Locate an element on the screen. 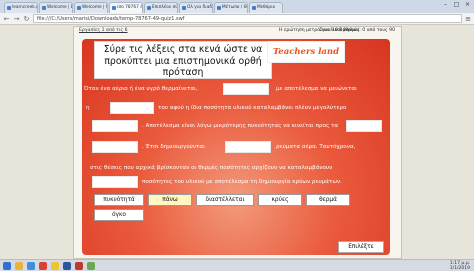 Image resolution: width=474 pixels, height=271 pixels. browser-tab: Welcome | Eddewith is located at coordinates (56, 7).